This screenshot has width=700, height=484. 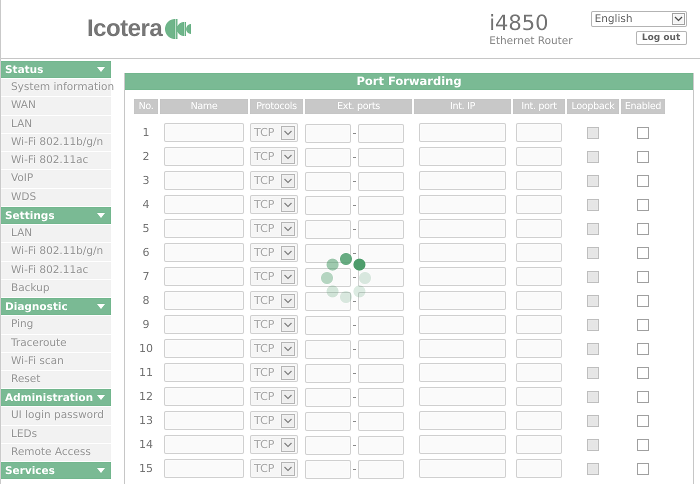 What do you see at coordinates (56, 289) in the screenshot?
I see `sidebar-item: Backup` at bounding box center [56, 289].